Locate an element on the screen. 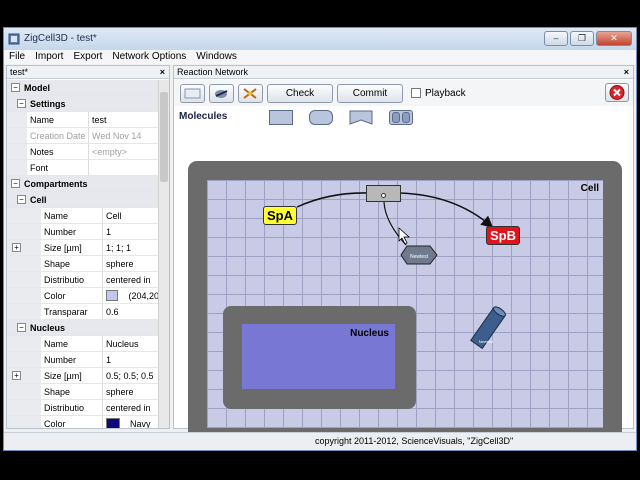 This screenshot has width=640, height=480. molecule-banner-shape is located at coordinates (361, 117).